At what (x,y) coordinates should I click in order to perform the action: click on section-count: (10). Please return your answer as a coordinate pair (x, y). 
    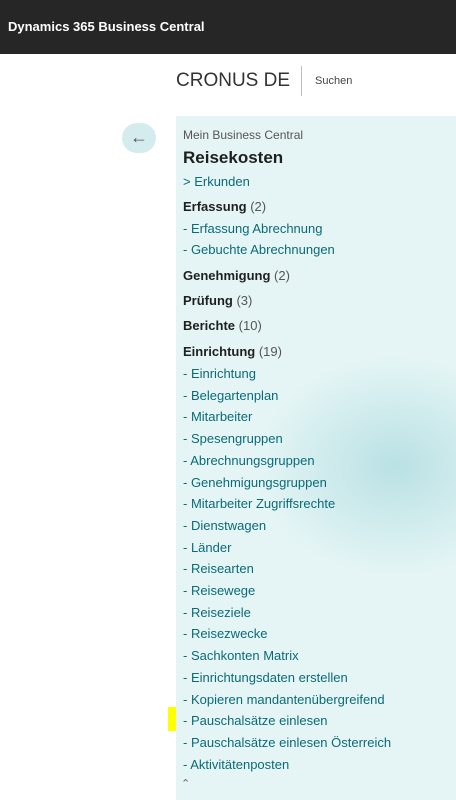
    Looking at the image, I should click on (250, 325).